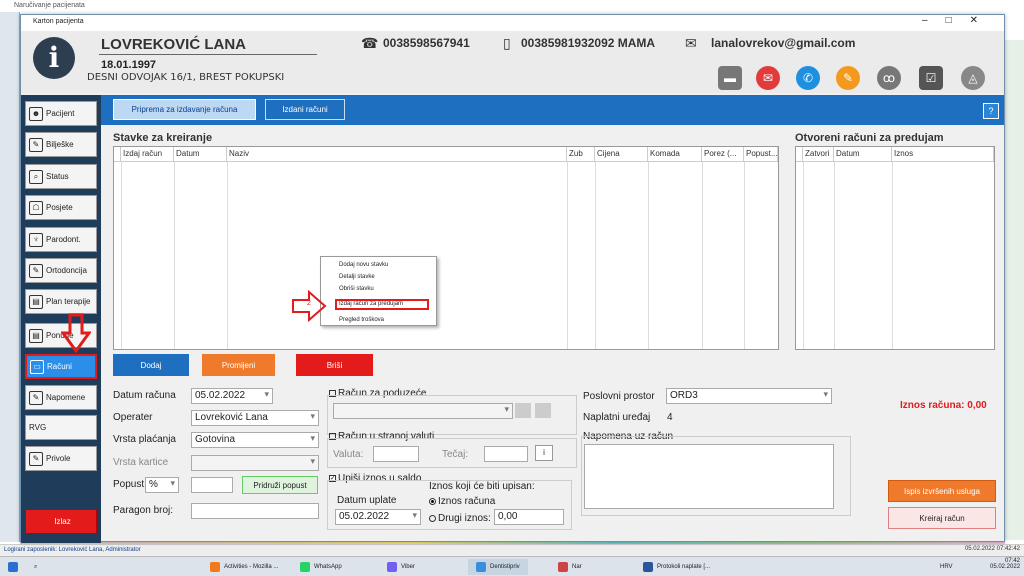 The width and height of the screenshot is (1024, 576). I want to click on minimize-button: –, so click(934, 20).